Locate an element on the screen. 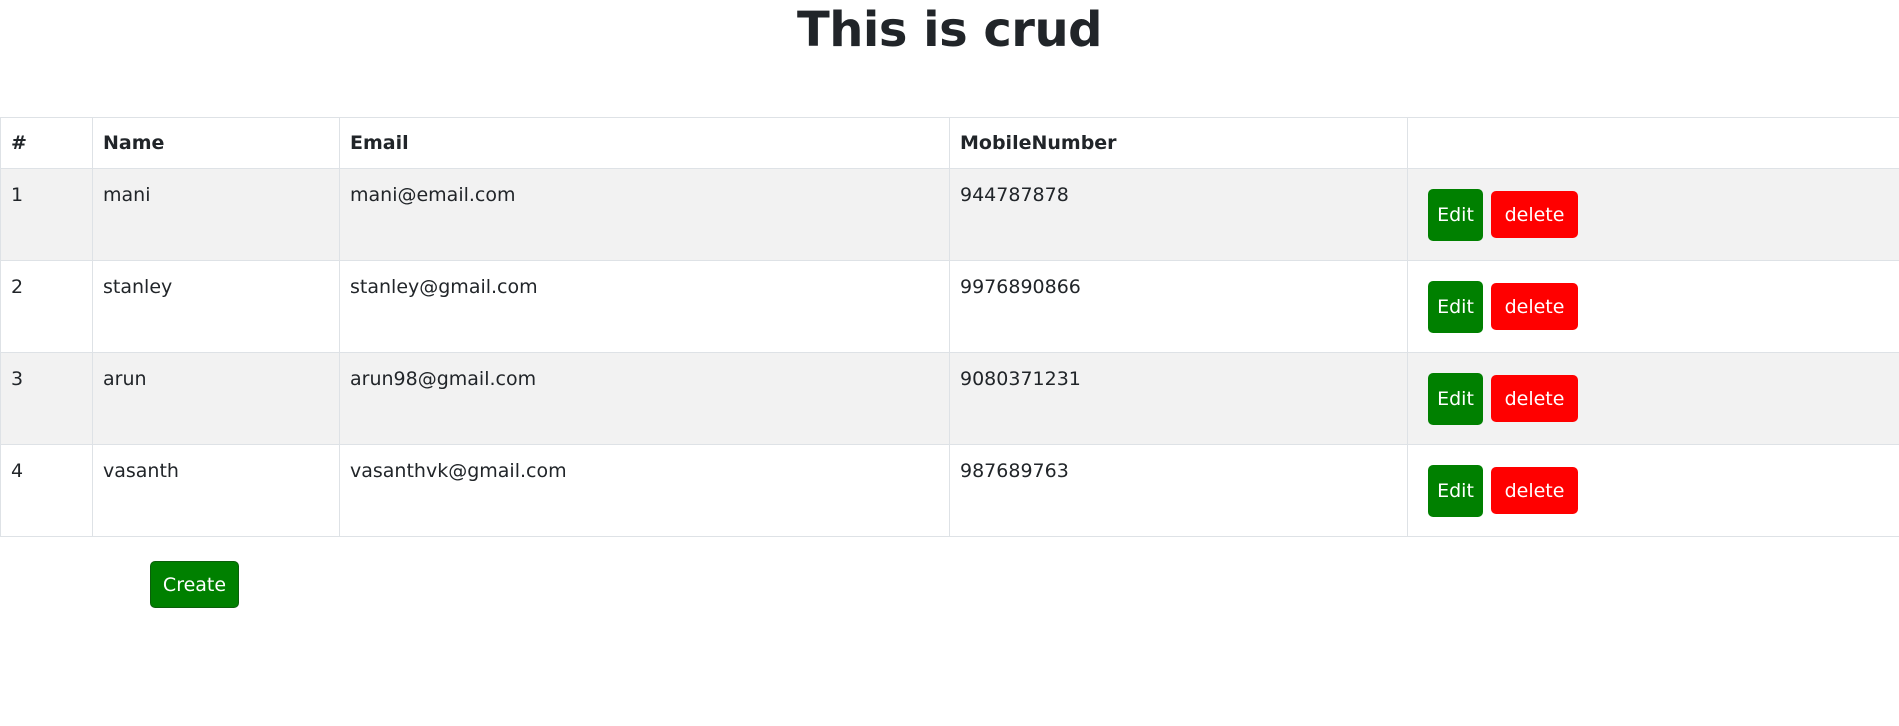 Image resolution: width=1899 pixels, height=726 pixels. cell-mobile: 987689763 is located at coordinates (1178, 490).